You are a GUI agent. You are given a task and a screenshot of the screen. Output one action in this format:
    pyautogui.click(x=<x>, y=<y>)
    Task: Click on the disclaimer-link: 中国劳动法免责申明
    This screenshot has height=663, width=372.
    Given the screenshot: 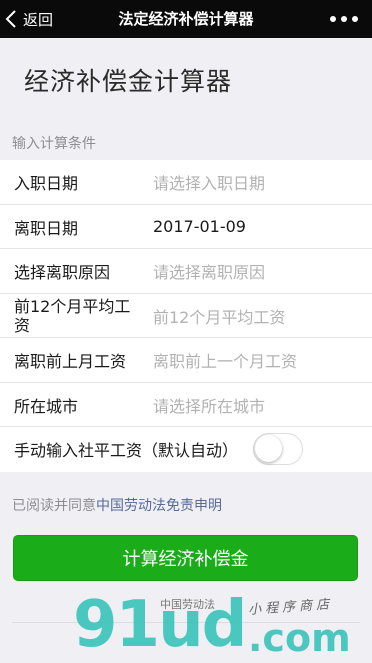 What is the action you would take?
    pyautogui.click(x=159, y=506)
    